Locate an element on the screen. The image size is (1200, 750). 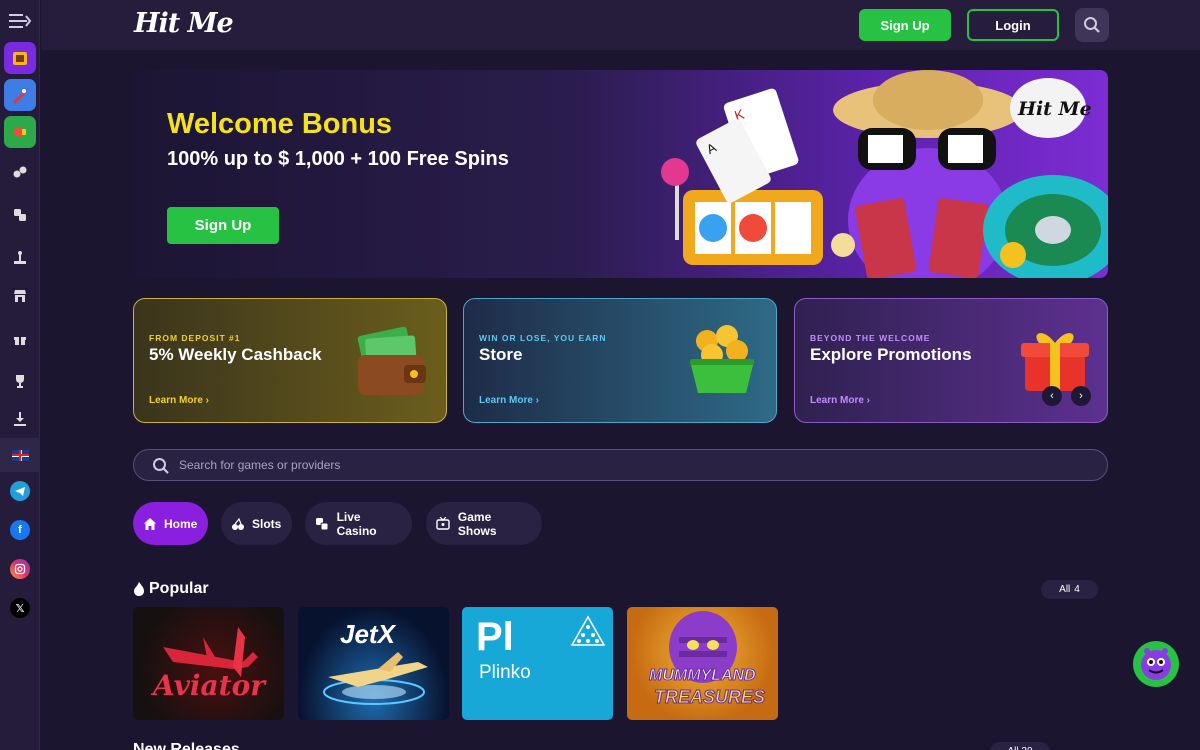
store-icon is located at coordinates (20, 296).